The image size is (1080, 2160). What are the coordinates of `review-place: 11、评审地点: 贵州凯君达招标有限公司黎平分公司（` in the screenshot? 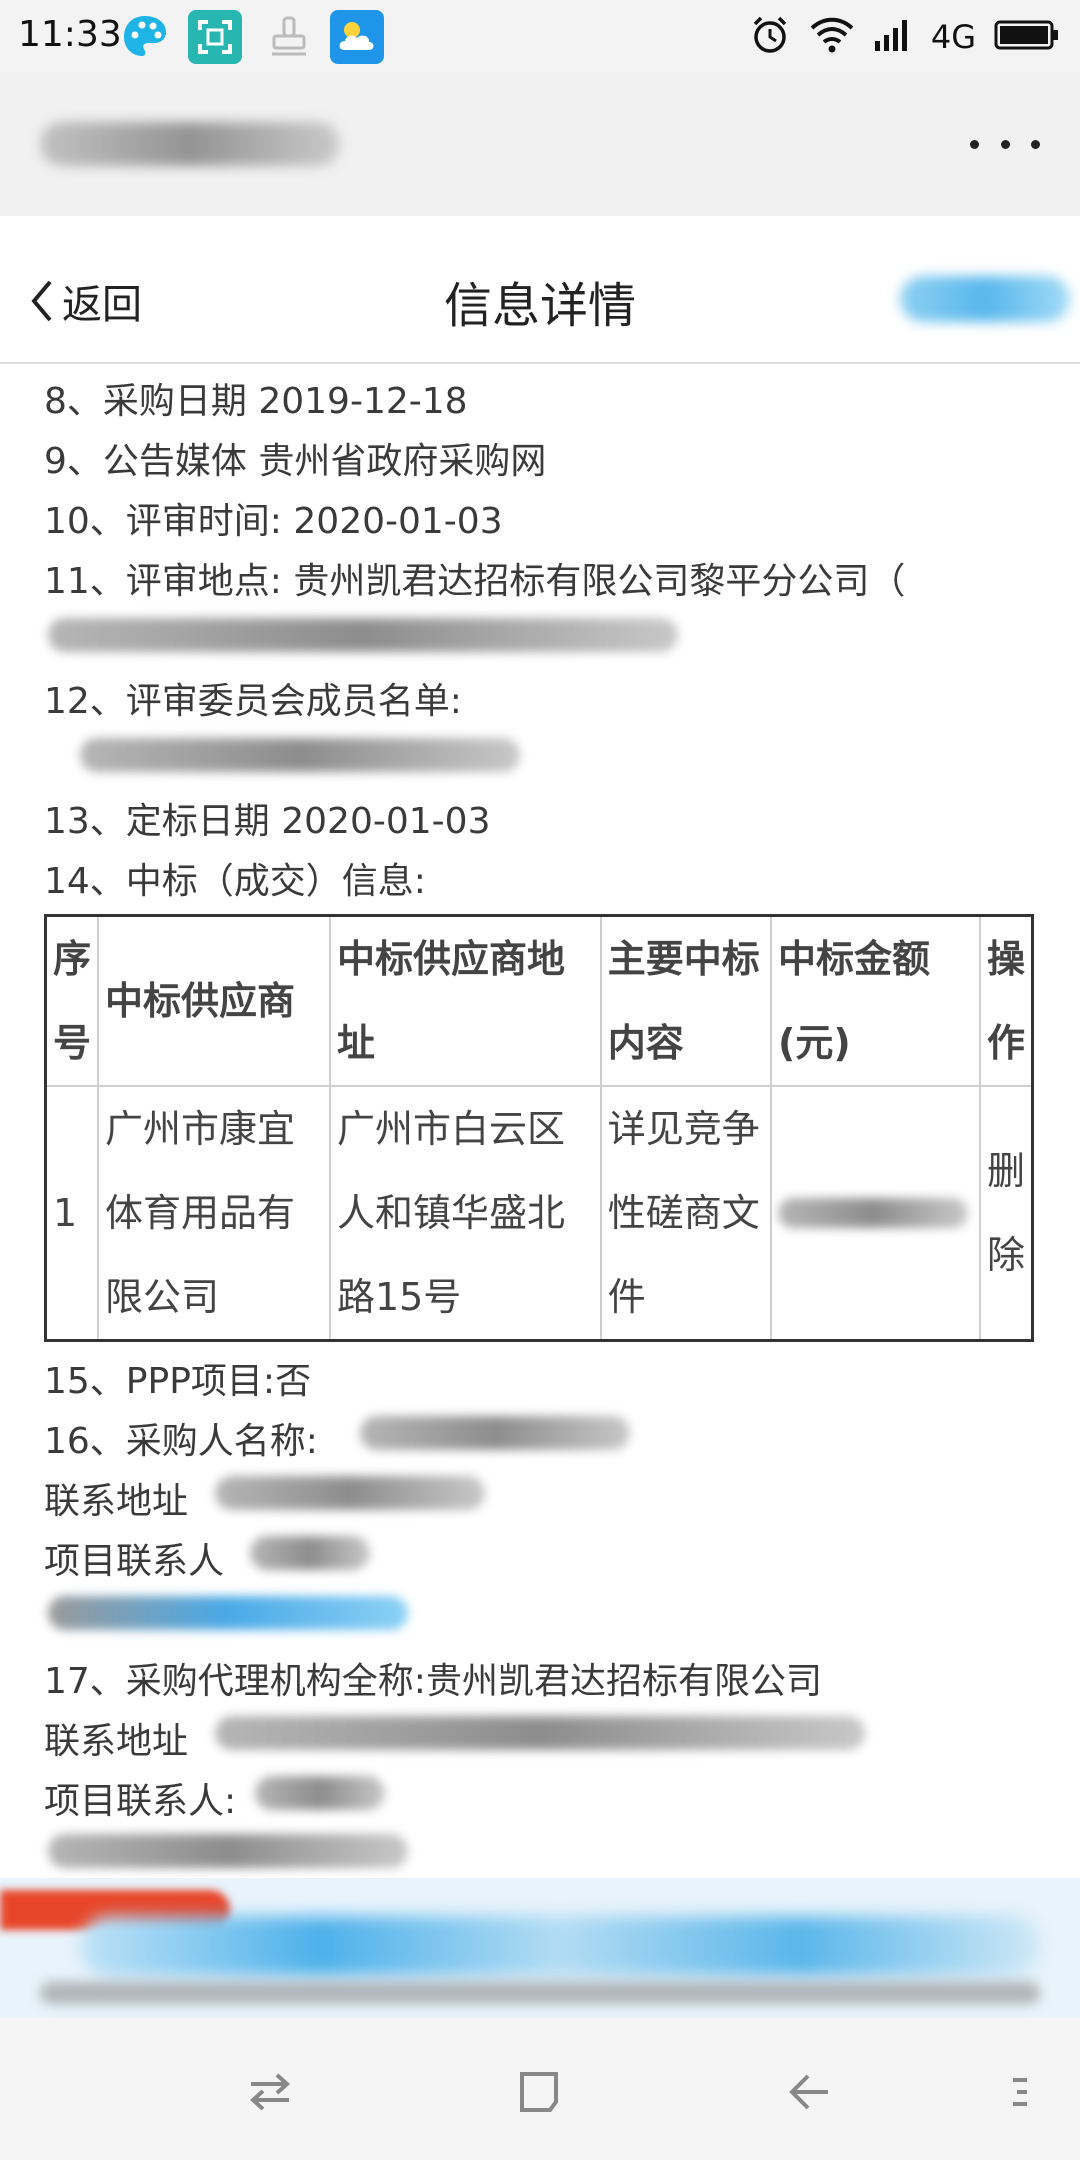 It's located at (475, 581).